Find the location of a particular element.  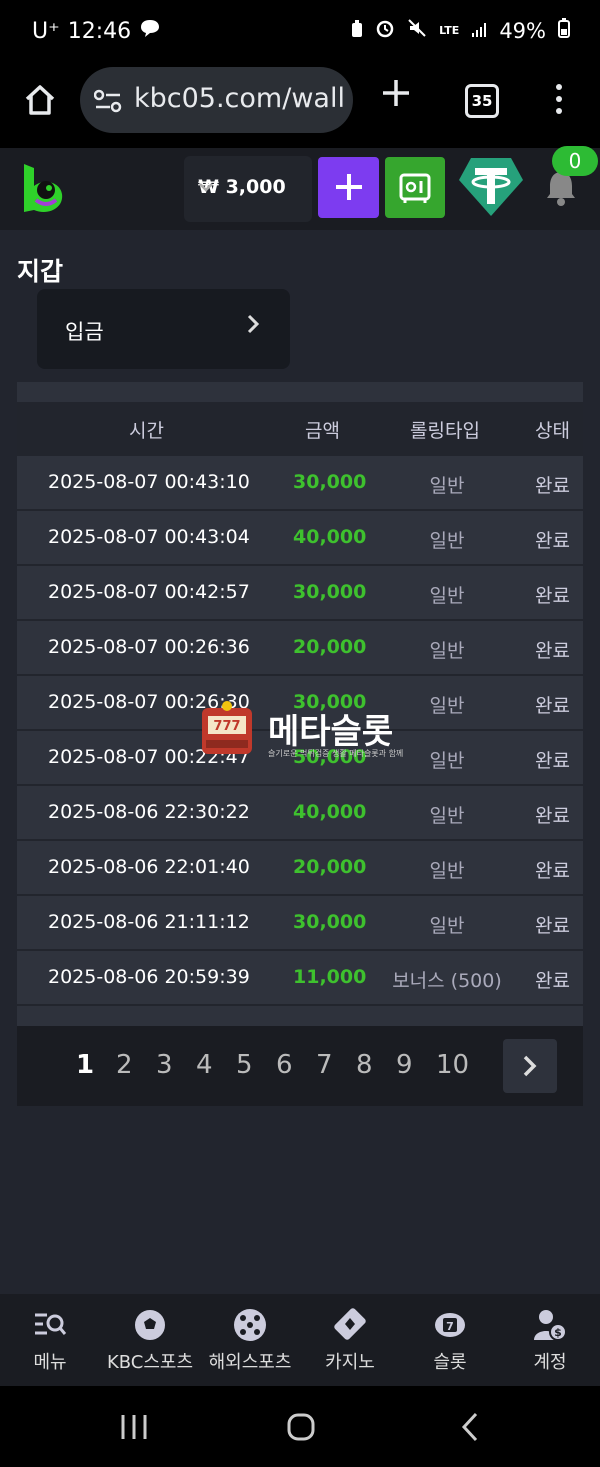

cell-time: 2025-08-07 00:43:04 is located at coordinates (149, 537).